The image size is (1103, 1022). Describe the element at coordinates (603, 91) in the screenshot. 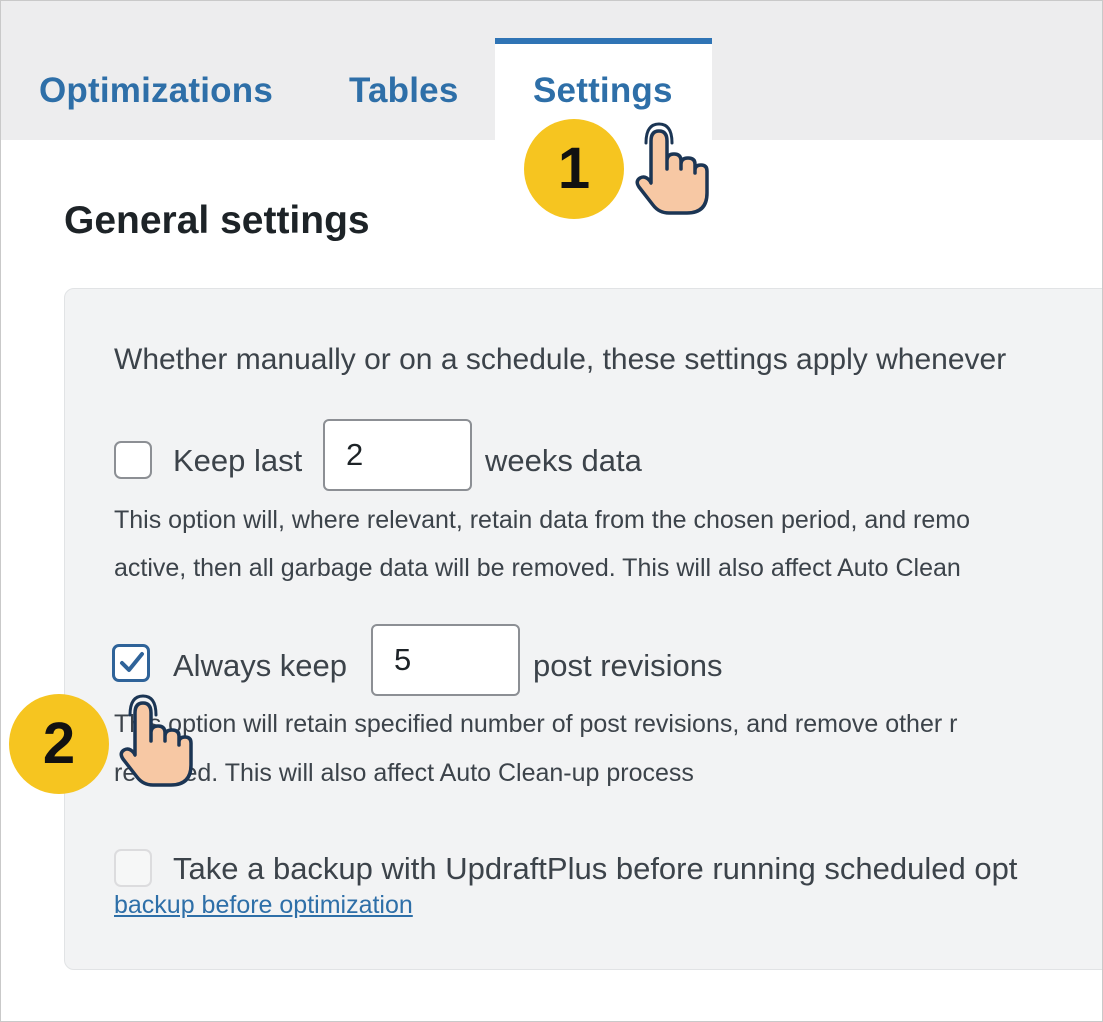

I see `tab-settings: Settings` at that location.